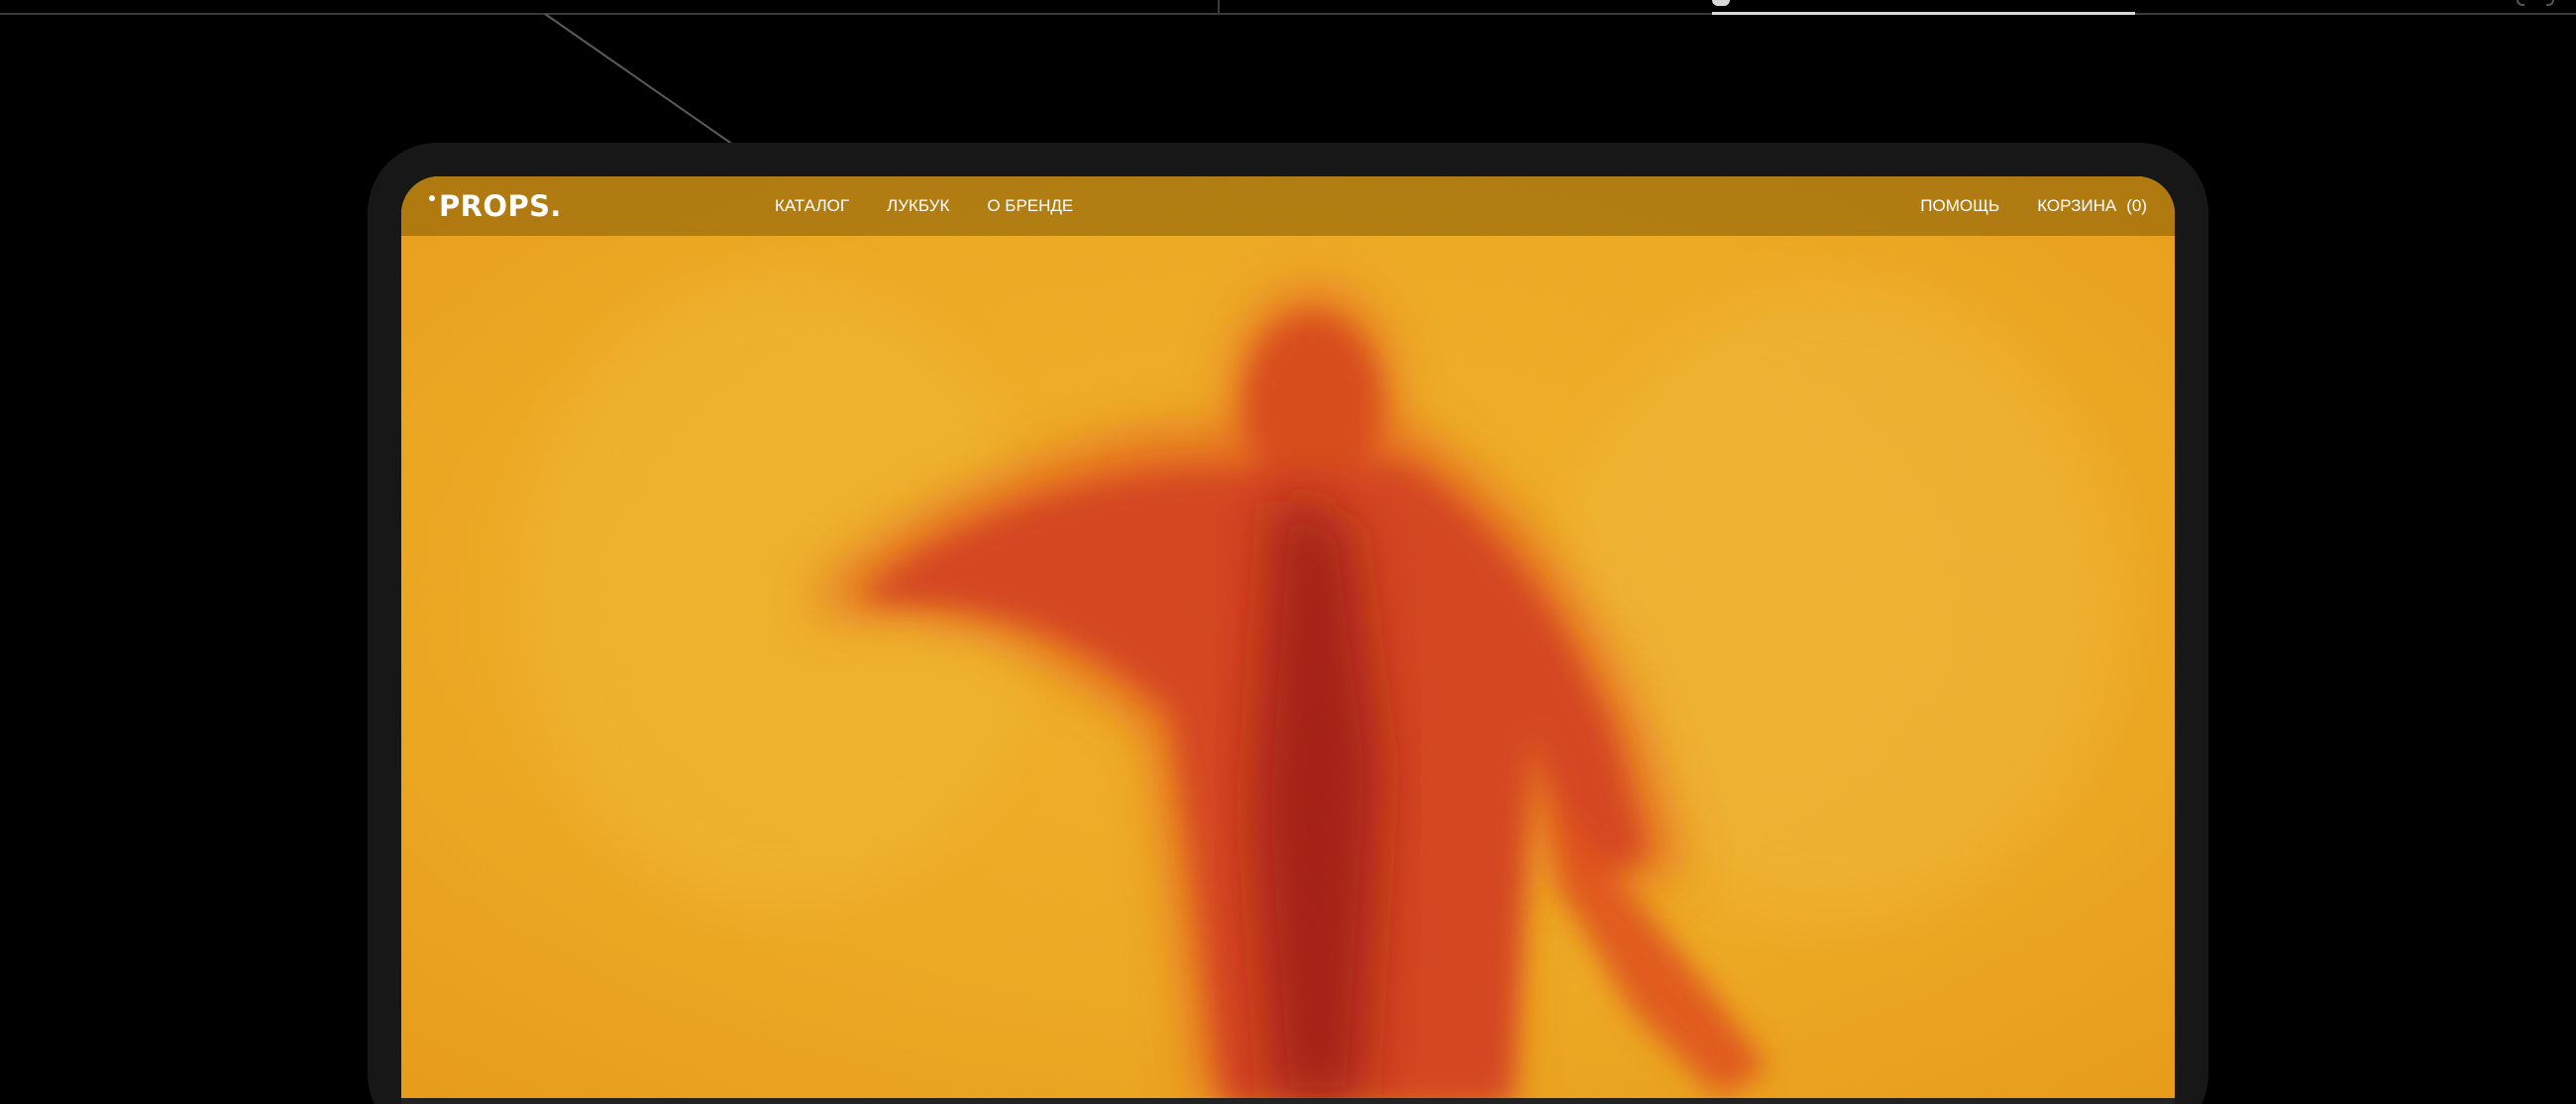 This screenshot has height=1104, width=2576. I want to click on brand-logo: PROPS., so click(501, 206).